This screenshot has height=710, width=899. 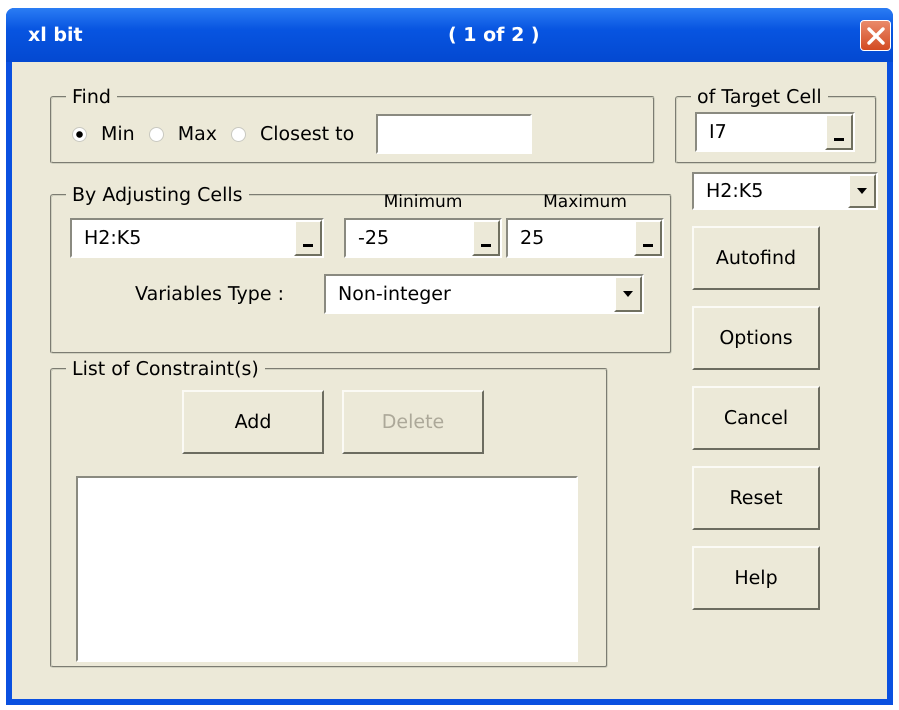 I want to click on side-button: Reset, so click(x=756, y=498).